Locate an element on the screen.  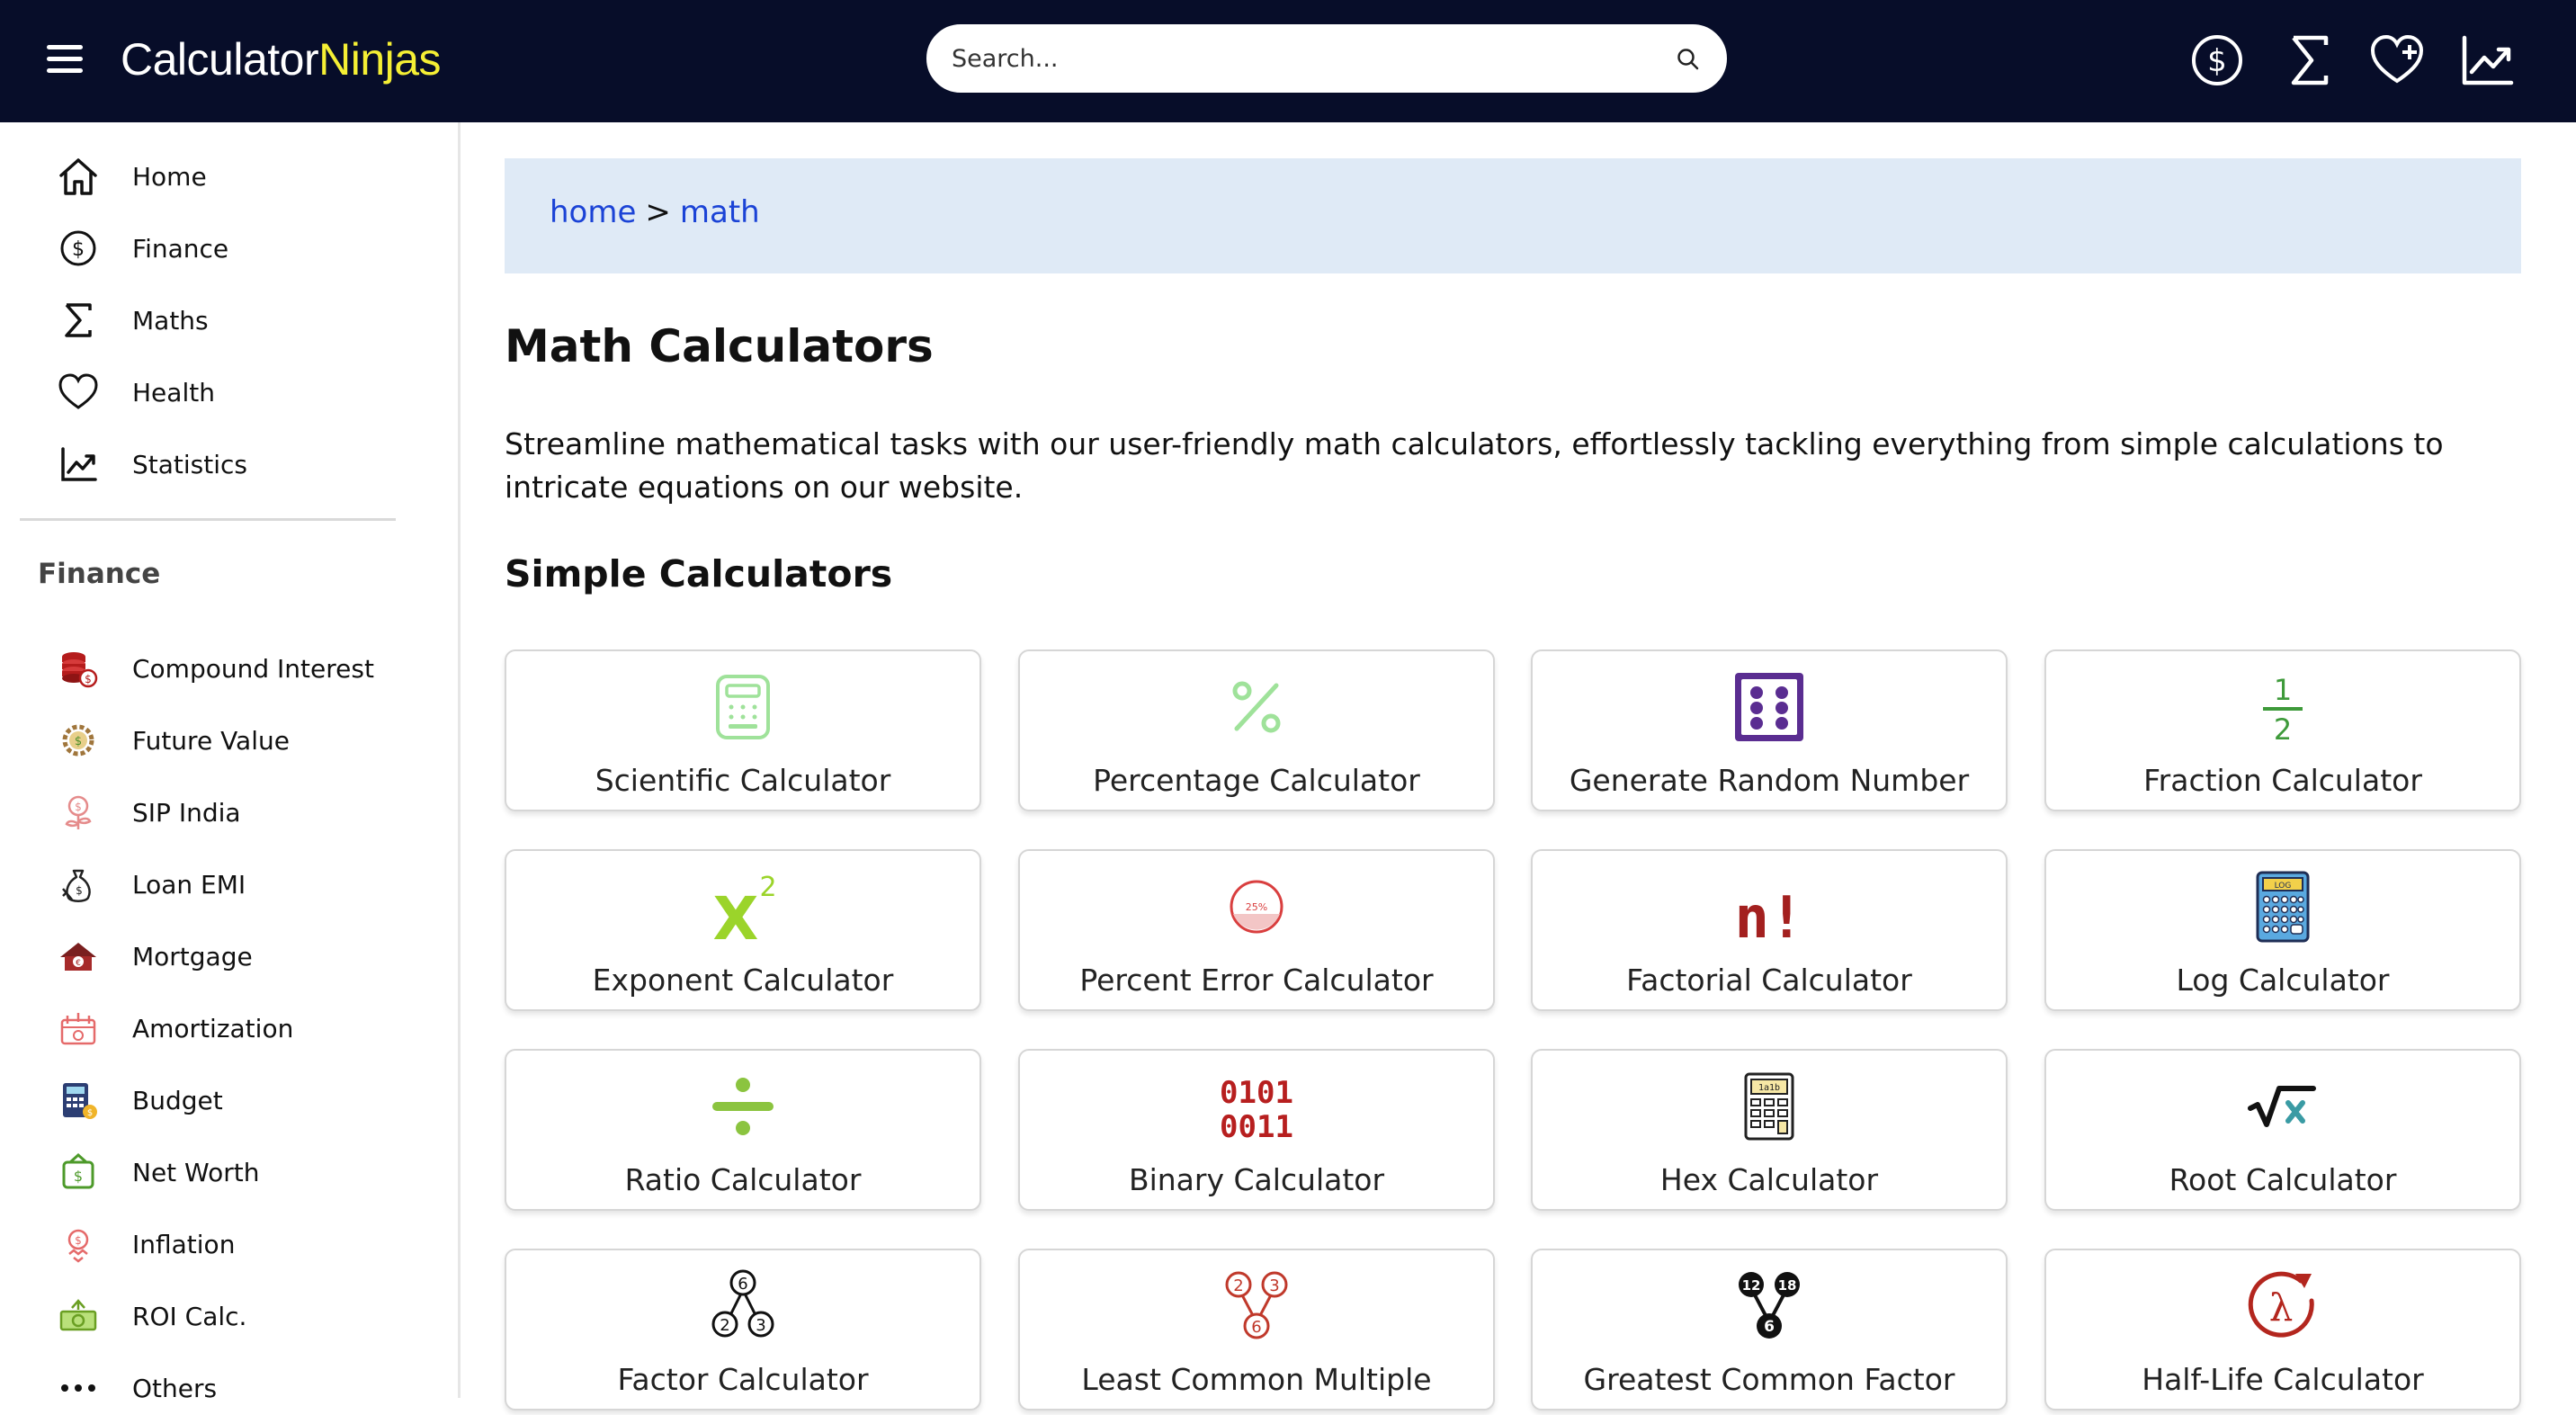
percent-icon is located at coordinates (1256, 707).